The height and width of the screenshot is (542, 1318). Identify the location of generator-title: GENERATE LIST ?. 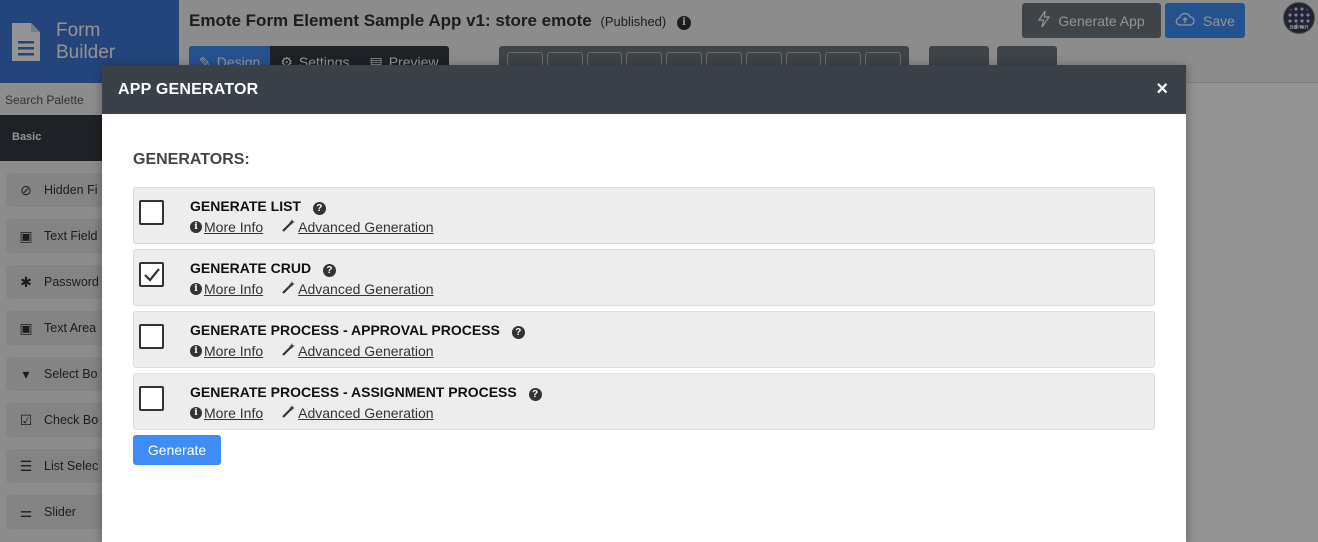
(258, 206).